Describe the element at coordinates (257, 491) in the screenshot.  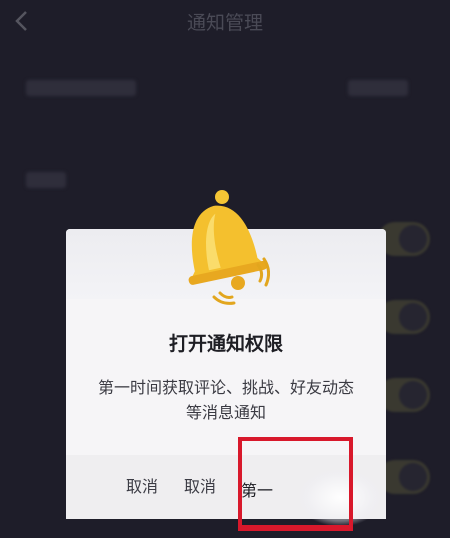
I see `confirm-button: 第一` at that location.